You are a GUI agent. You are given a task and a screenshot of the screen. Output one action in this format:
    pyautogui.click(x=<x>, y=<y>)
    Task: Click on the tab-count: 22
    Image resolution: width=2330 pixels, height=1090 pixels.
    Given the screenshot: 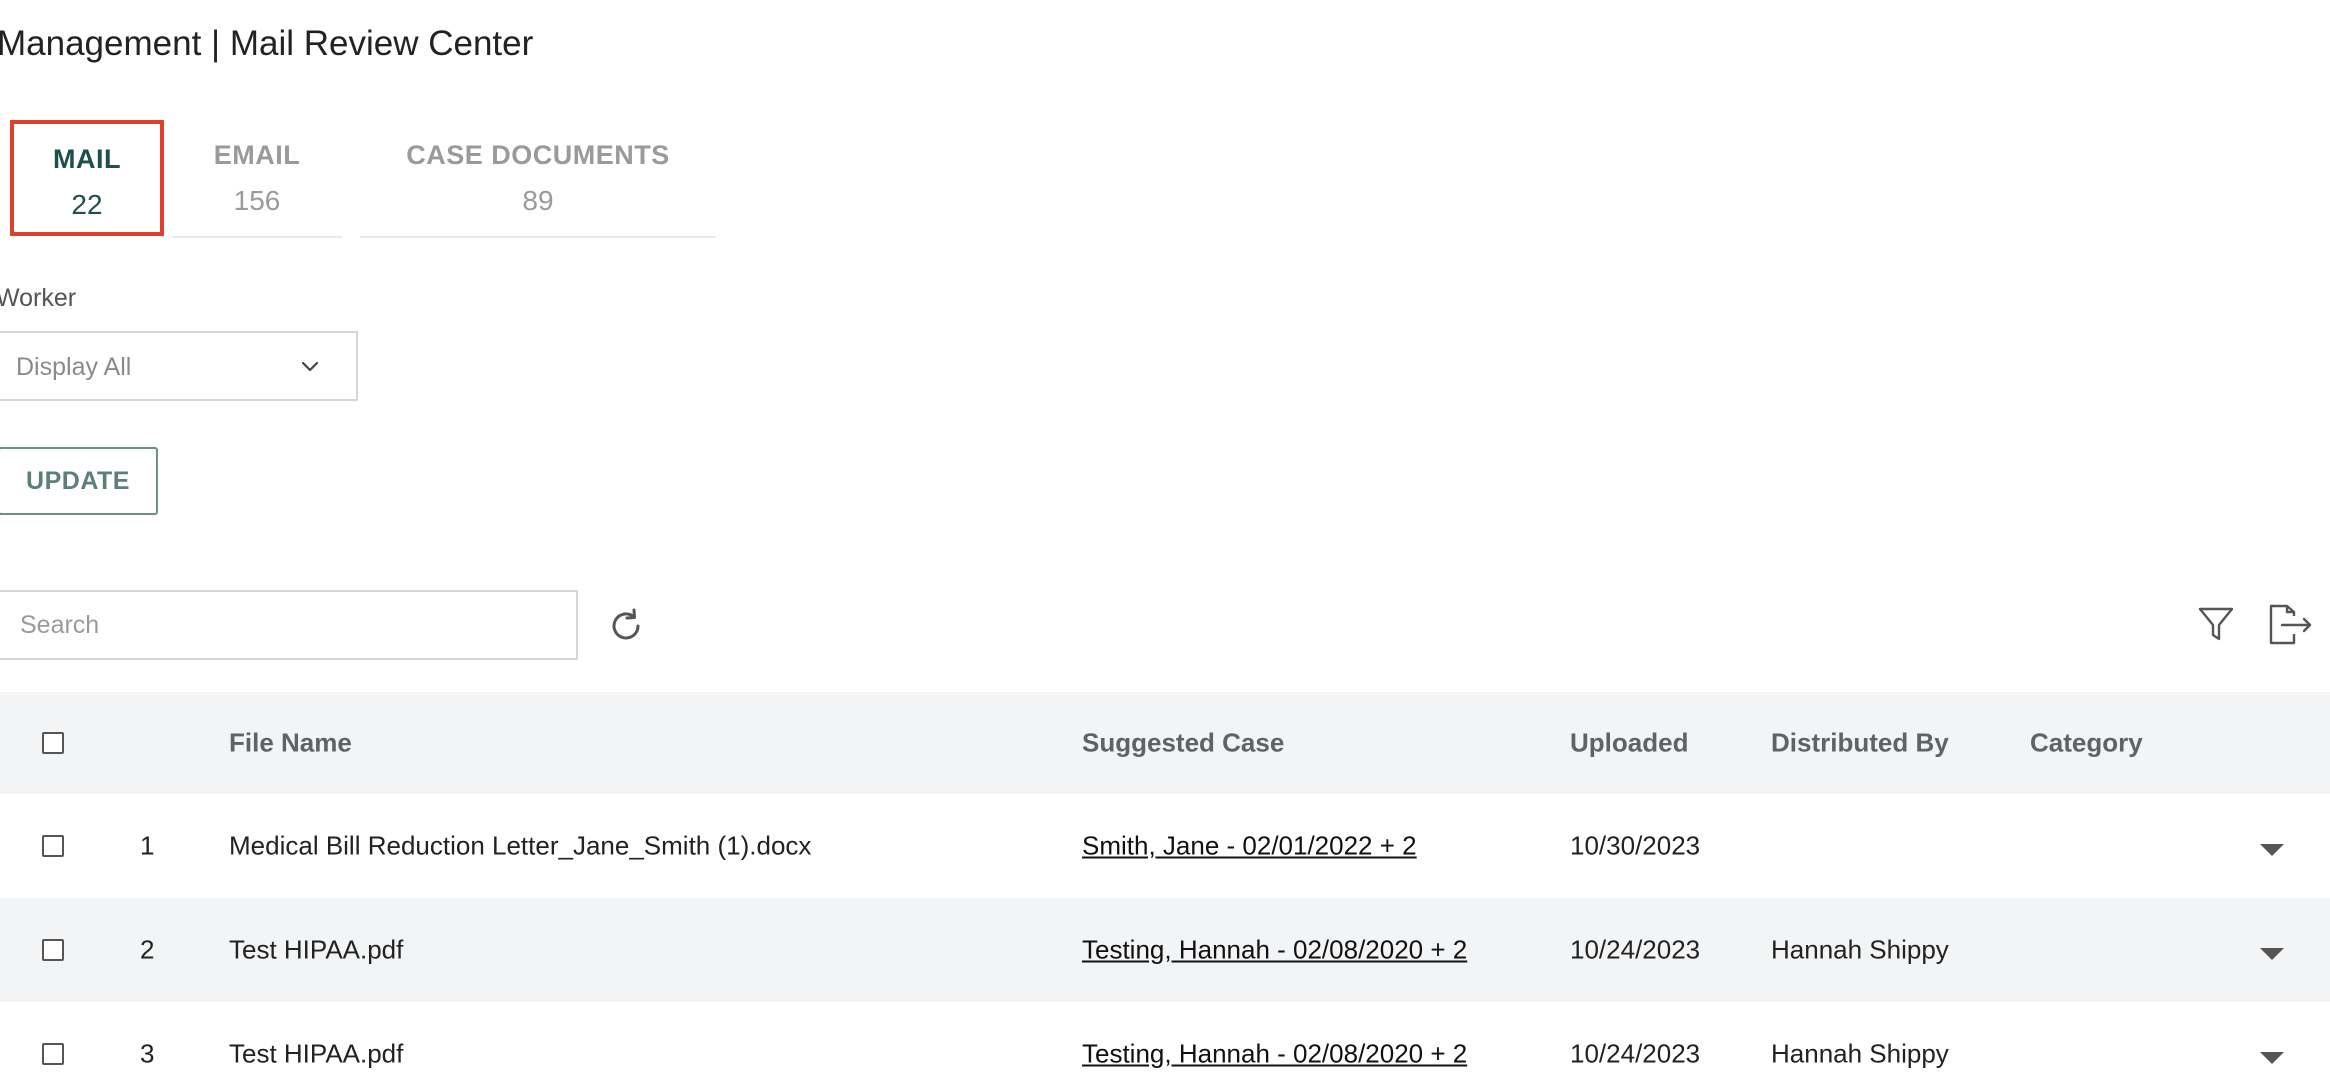 What is the action you would take?
    pyautogui.click(x=87, y=204)
    